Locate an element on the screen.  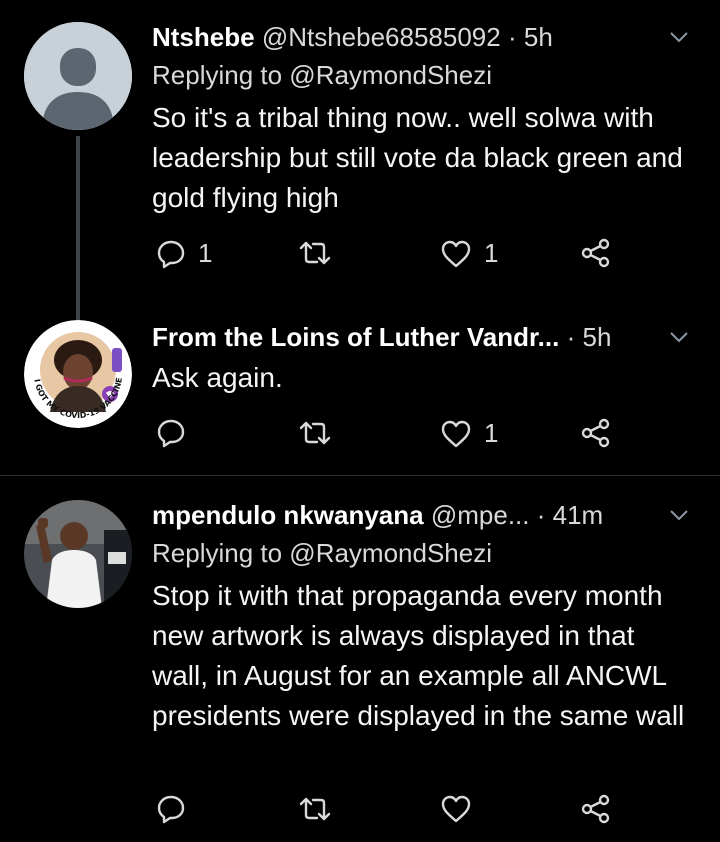
tweet-actions: 1 1 is located at coordinates (424, 258).